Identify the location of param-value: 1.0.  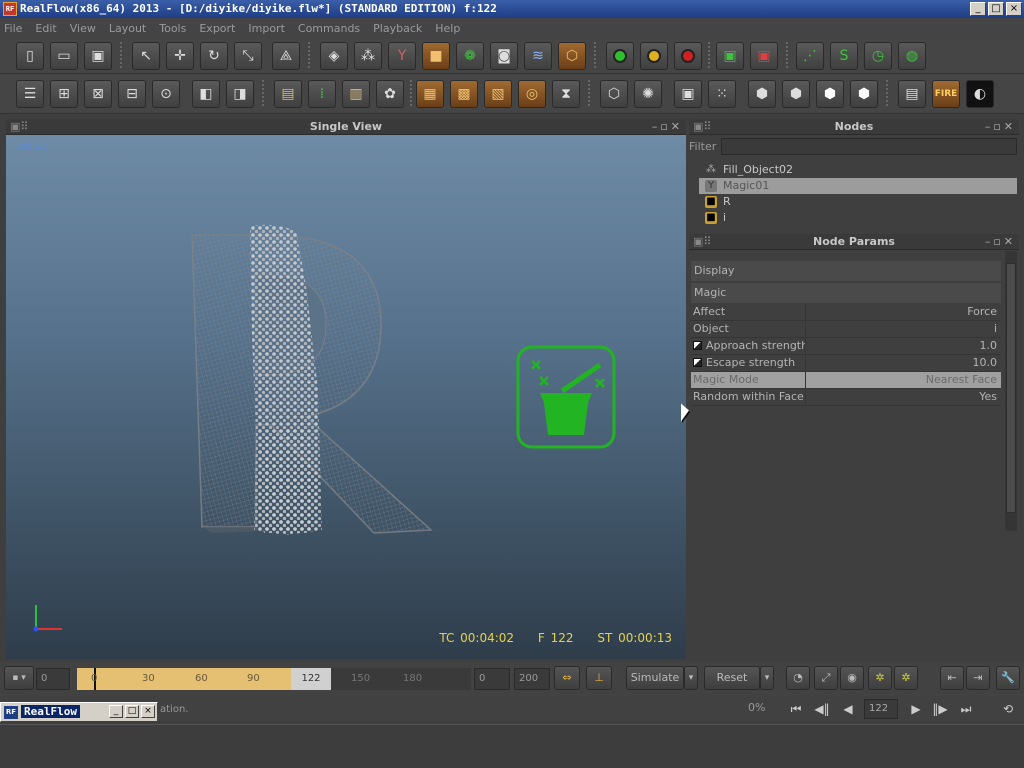
(903, 346).